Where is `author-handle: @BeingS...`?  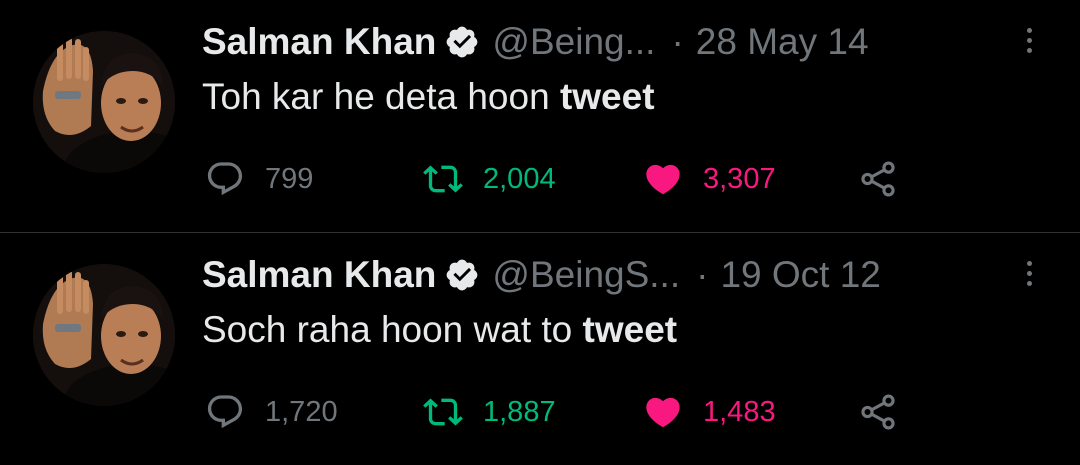
author-handle: @BeingS... is located at coordinates (586, 275).